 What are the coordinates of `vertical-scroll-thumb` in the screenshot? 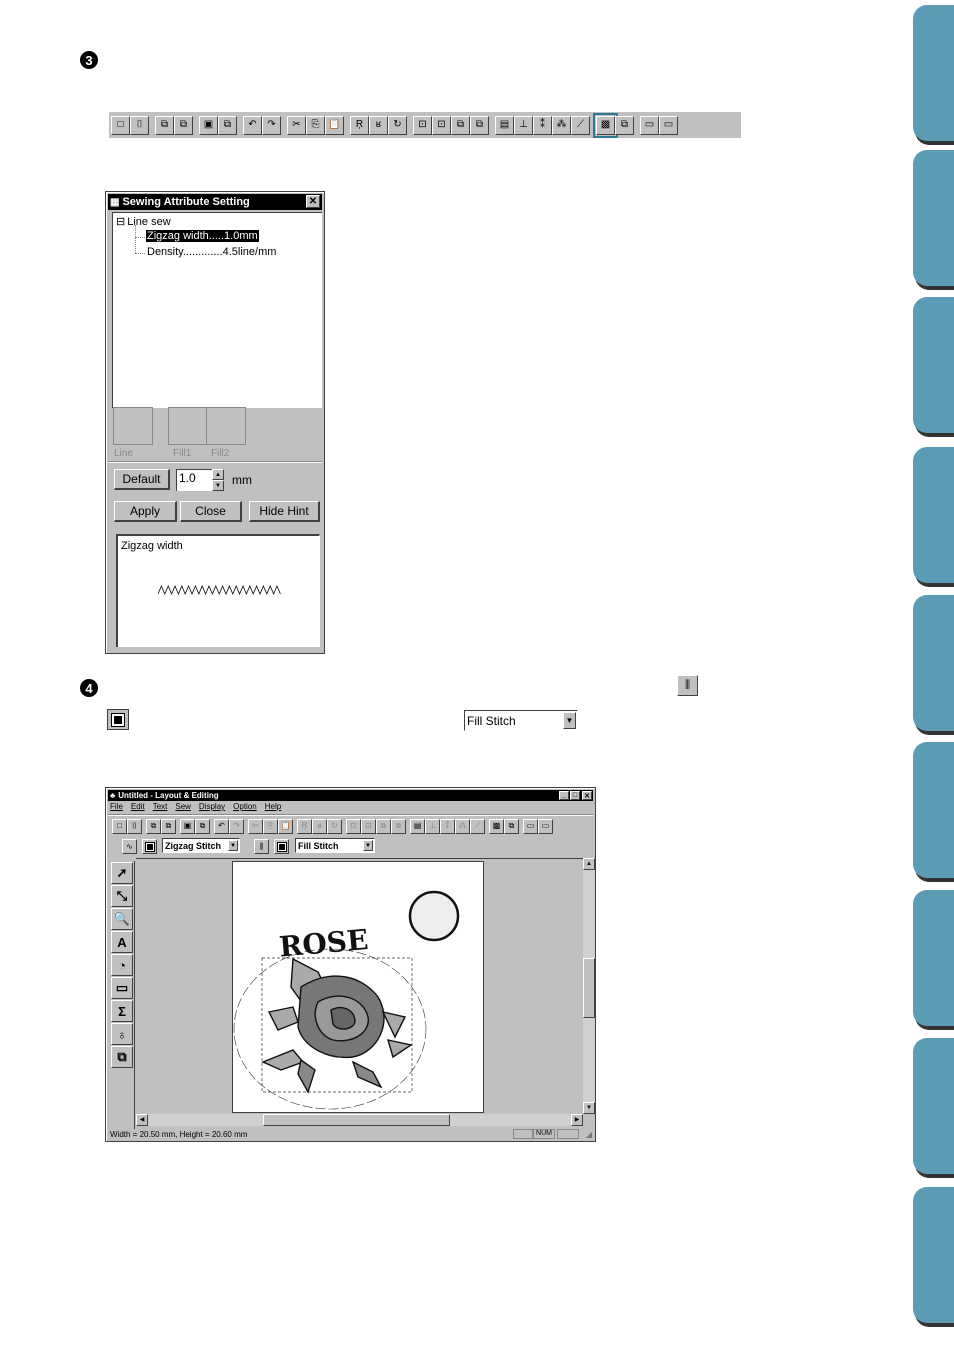 It's located at (589, 988).